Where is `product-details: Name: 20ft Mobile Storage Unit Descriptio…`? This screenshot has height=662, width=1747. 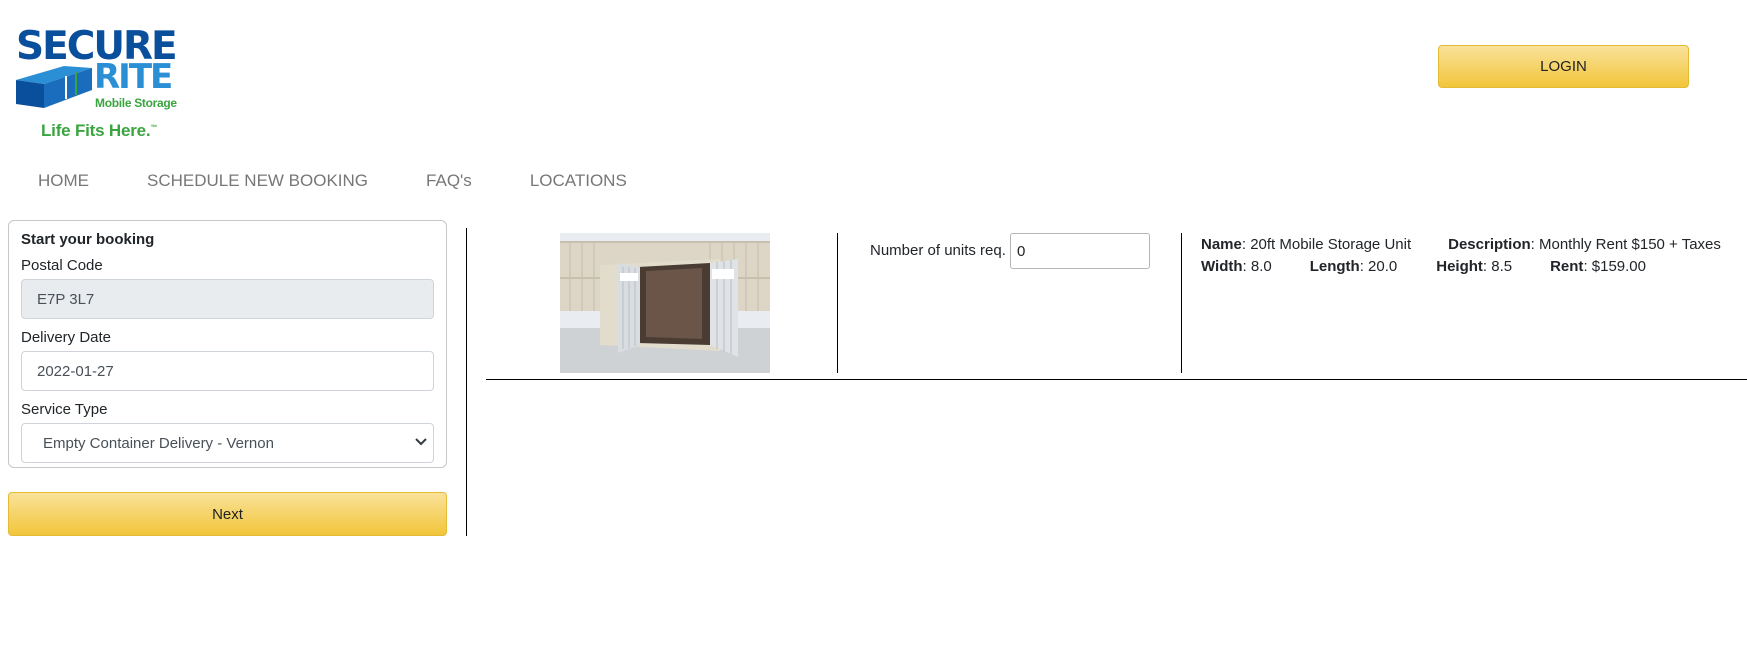 product-details: Name: 20ft Mobile Storage Unit Descriptio… is located at coordinates (1461, 256).